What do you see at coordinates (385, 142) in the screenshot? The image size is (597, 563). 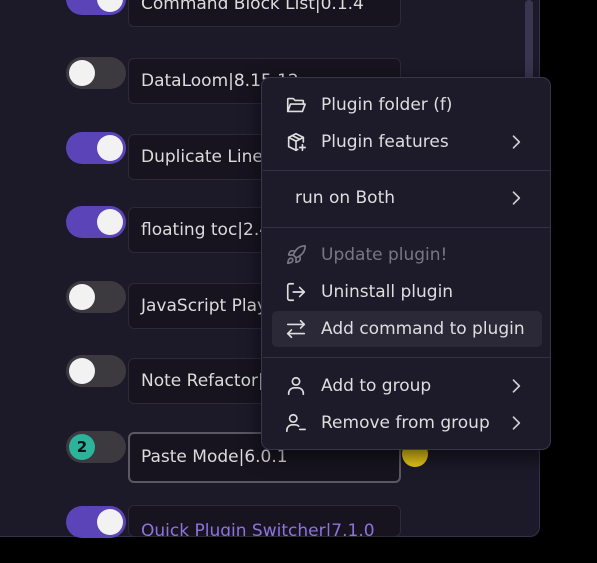 I see `menu-item-label: Plugin features` at bounding box center [385, 142].